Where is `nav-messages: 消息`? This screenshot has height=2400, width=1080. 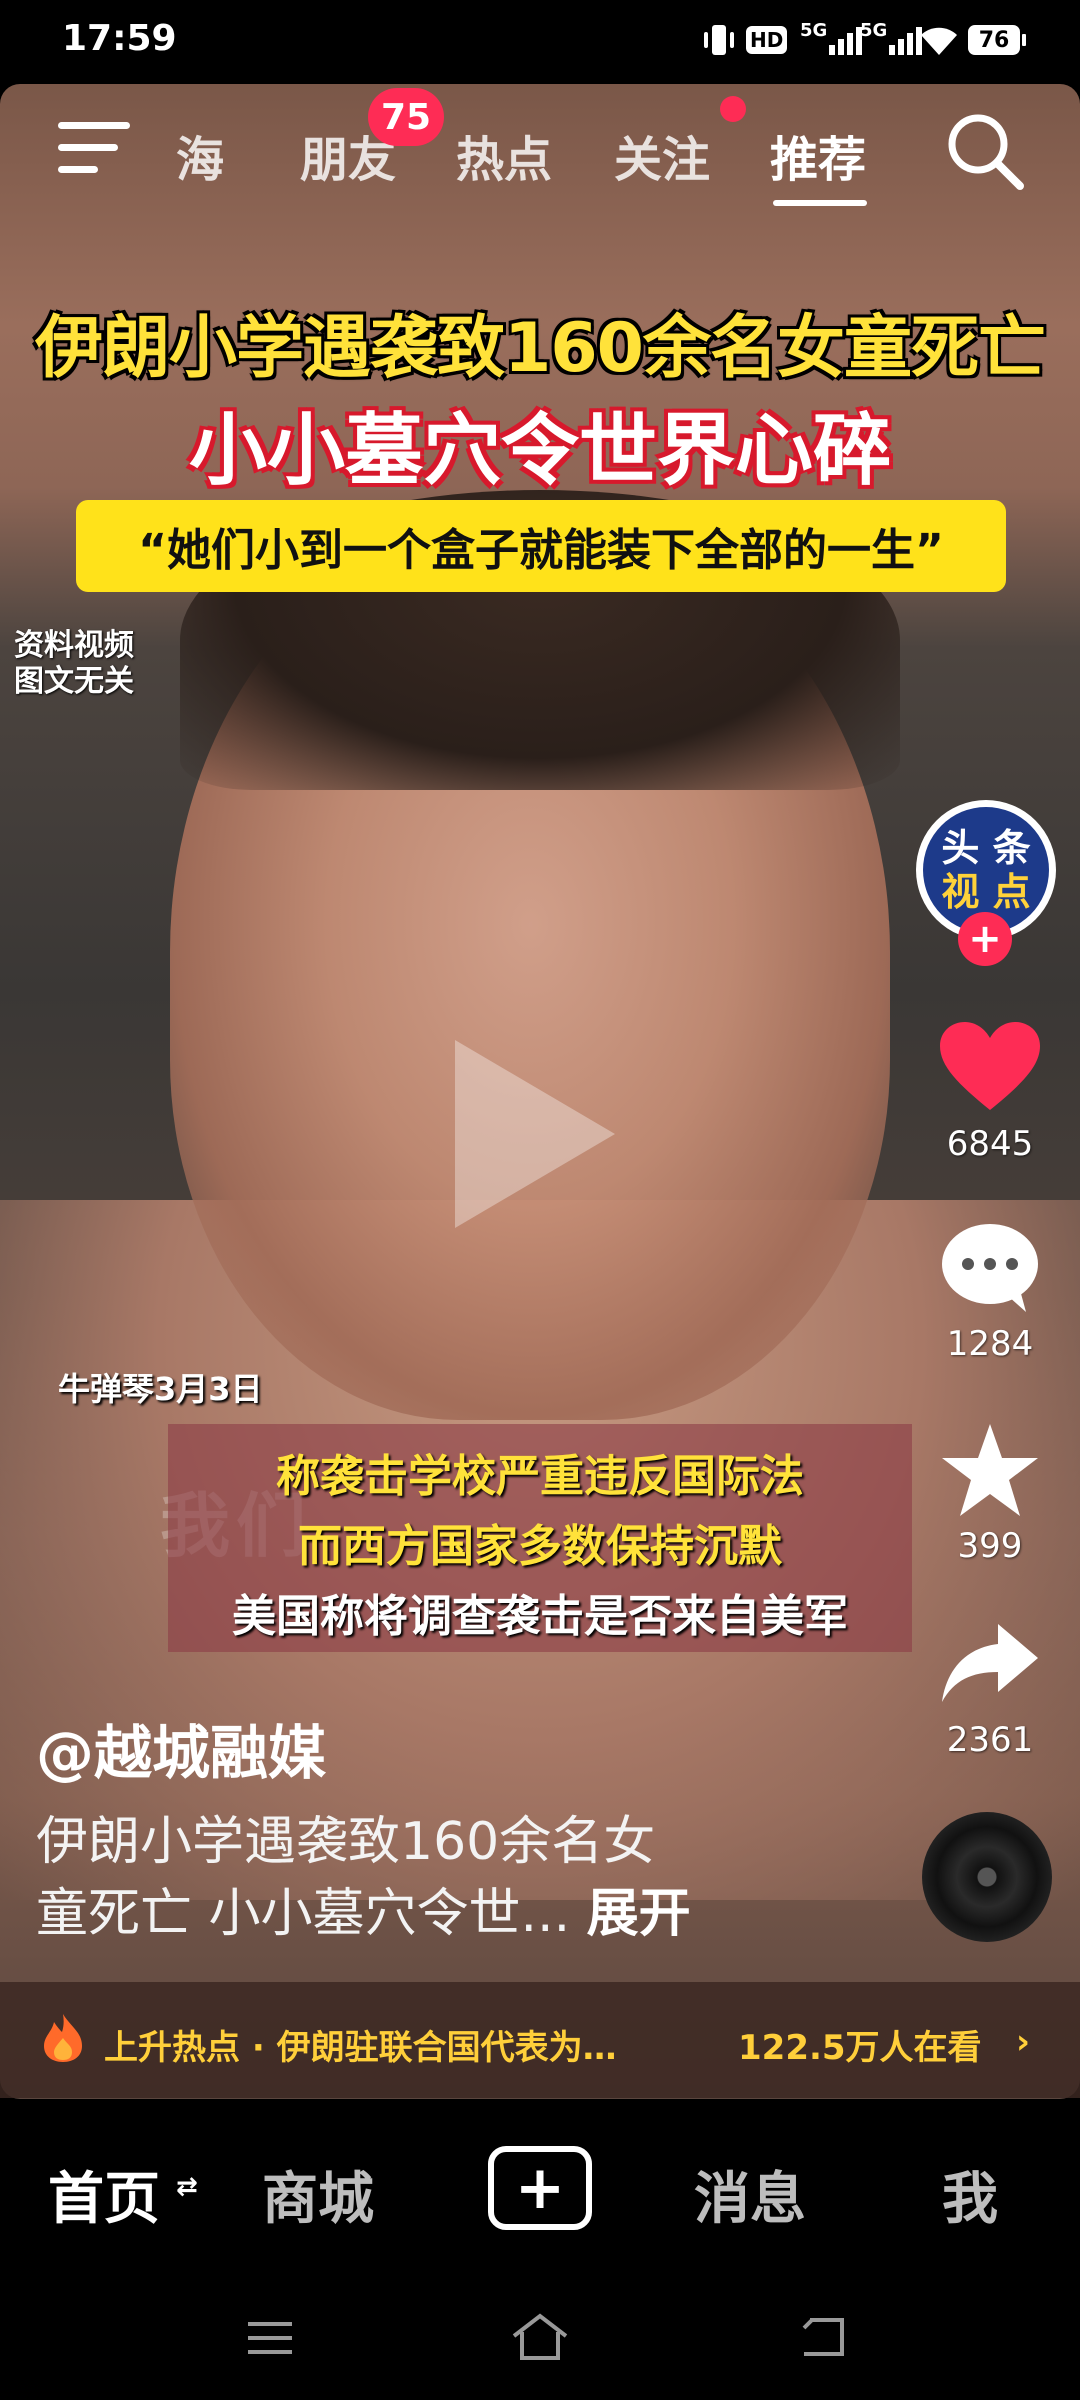
nav-messages: 消息 is located at coordinates (750, 2194).